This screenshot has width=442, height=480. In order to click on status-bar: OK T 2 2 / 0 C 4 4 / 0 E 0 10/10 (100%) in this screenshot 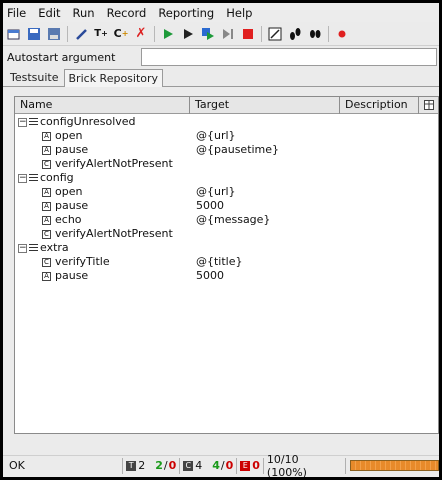, I will do `click(221, 465)`.